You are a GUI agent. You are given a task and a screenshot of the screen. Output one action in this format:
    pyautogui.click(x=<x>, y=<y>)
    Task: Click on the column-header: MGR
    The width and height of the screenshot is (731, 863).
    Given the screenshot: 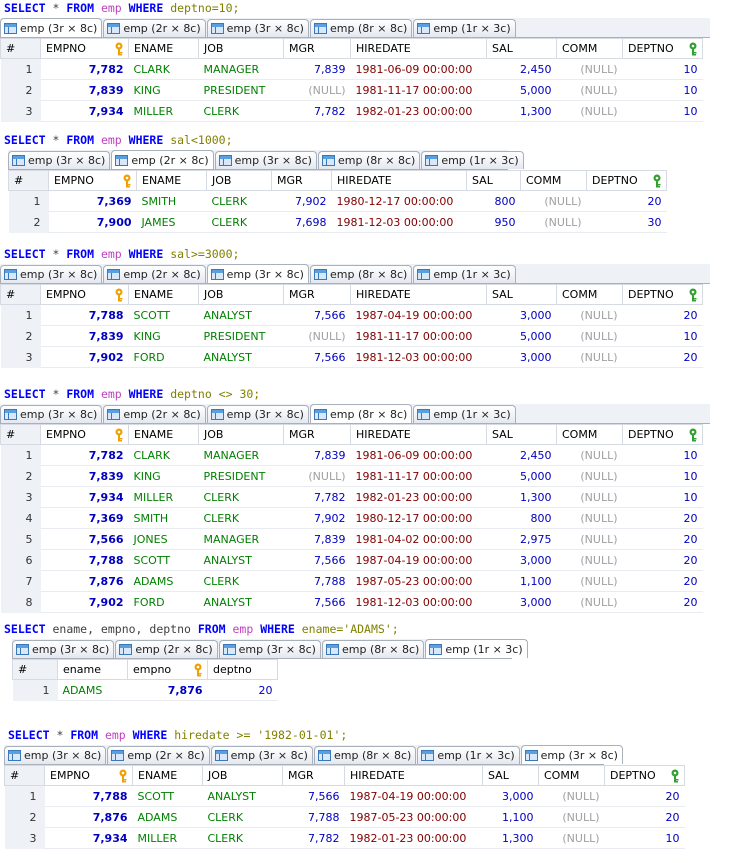 What is the action you would take?
    pyautogui.click(x=313, y=775)
    